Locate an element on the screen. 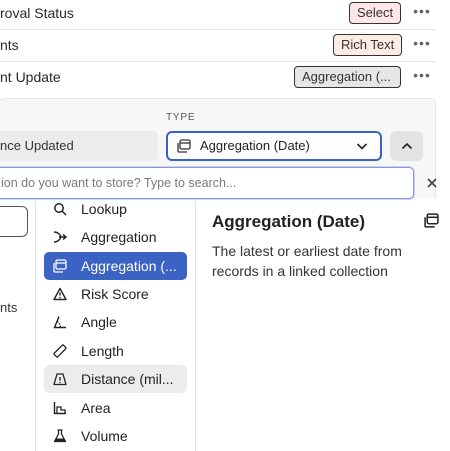 The image size is (450, 451). detail-title: Aggregation (Date) is located at coordinates (288, 221).